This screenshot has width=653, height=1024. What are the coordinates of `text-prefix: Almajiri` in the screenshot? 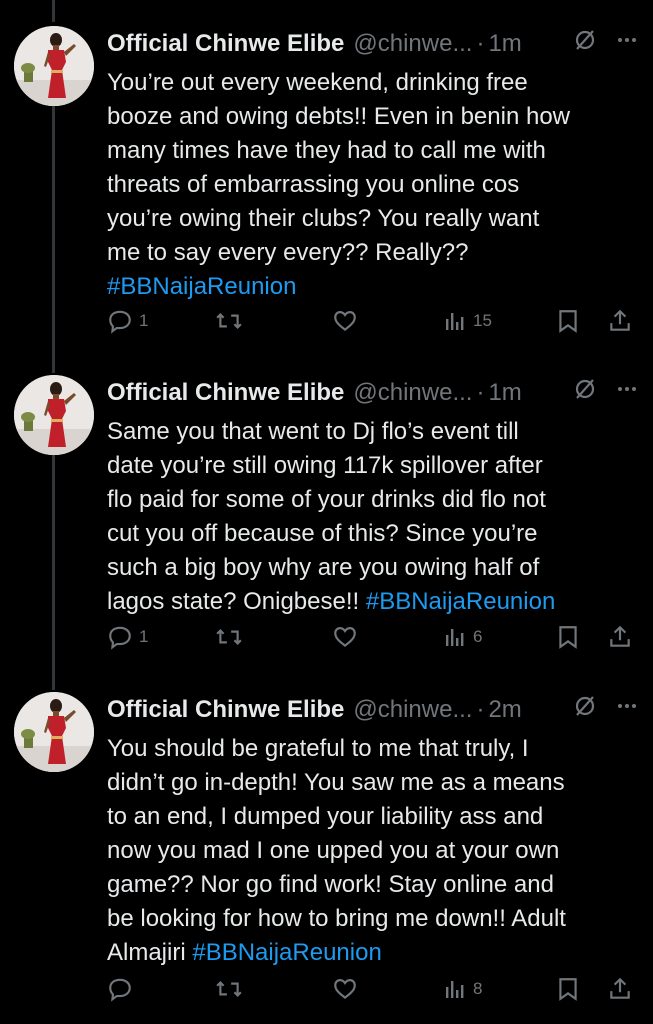 It's located at (150, 952).